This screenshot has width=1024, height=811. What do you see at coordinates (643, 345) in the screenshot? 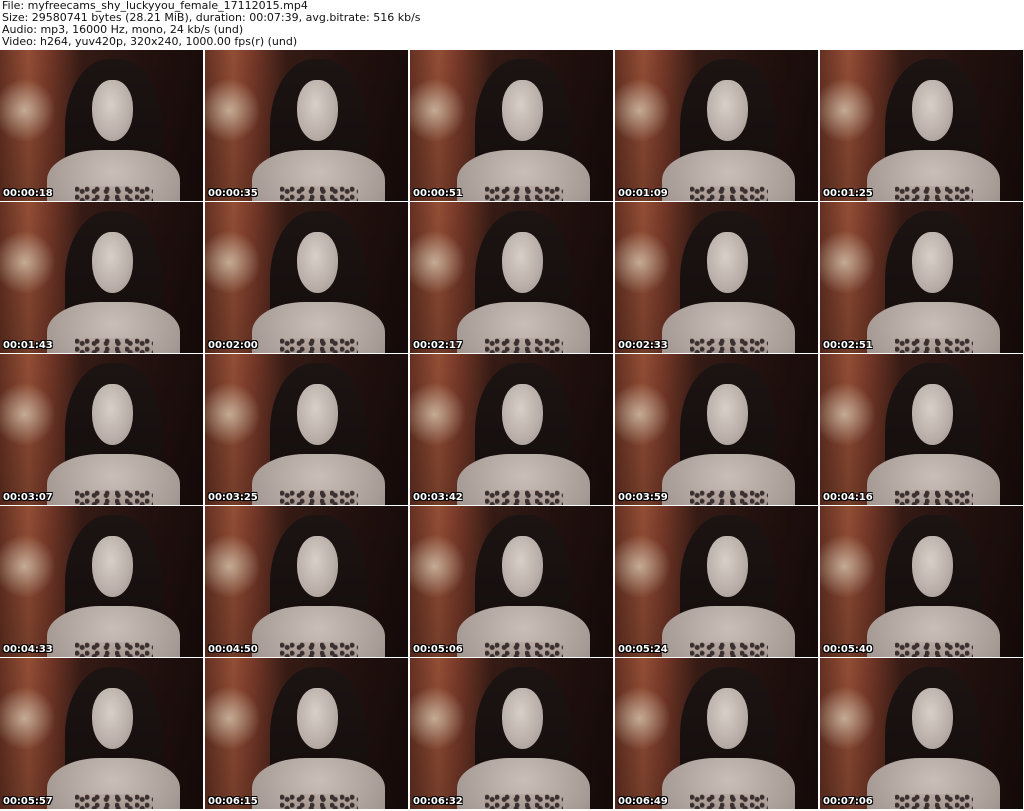
I see `frame-timestamp: 00:02:33` at bounding box center [643, 345].